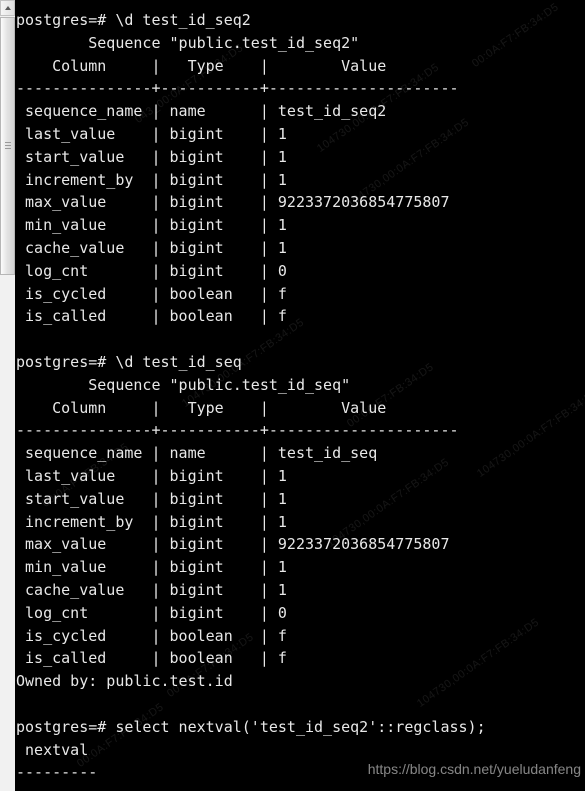 Image resolution: width=585 pixels, height=791 pixels. What do you see at coordinates (52, 749) in the screenshot?
I see `terminal-line: nextval` at bounding box center [52, 749].